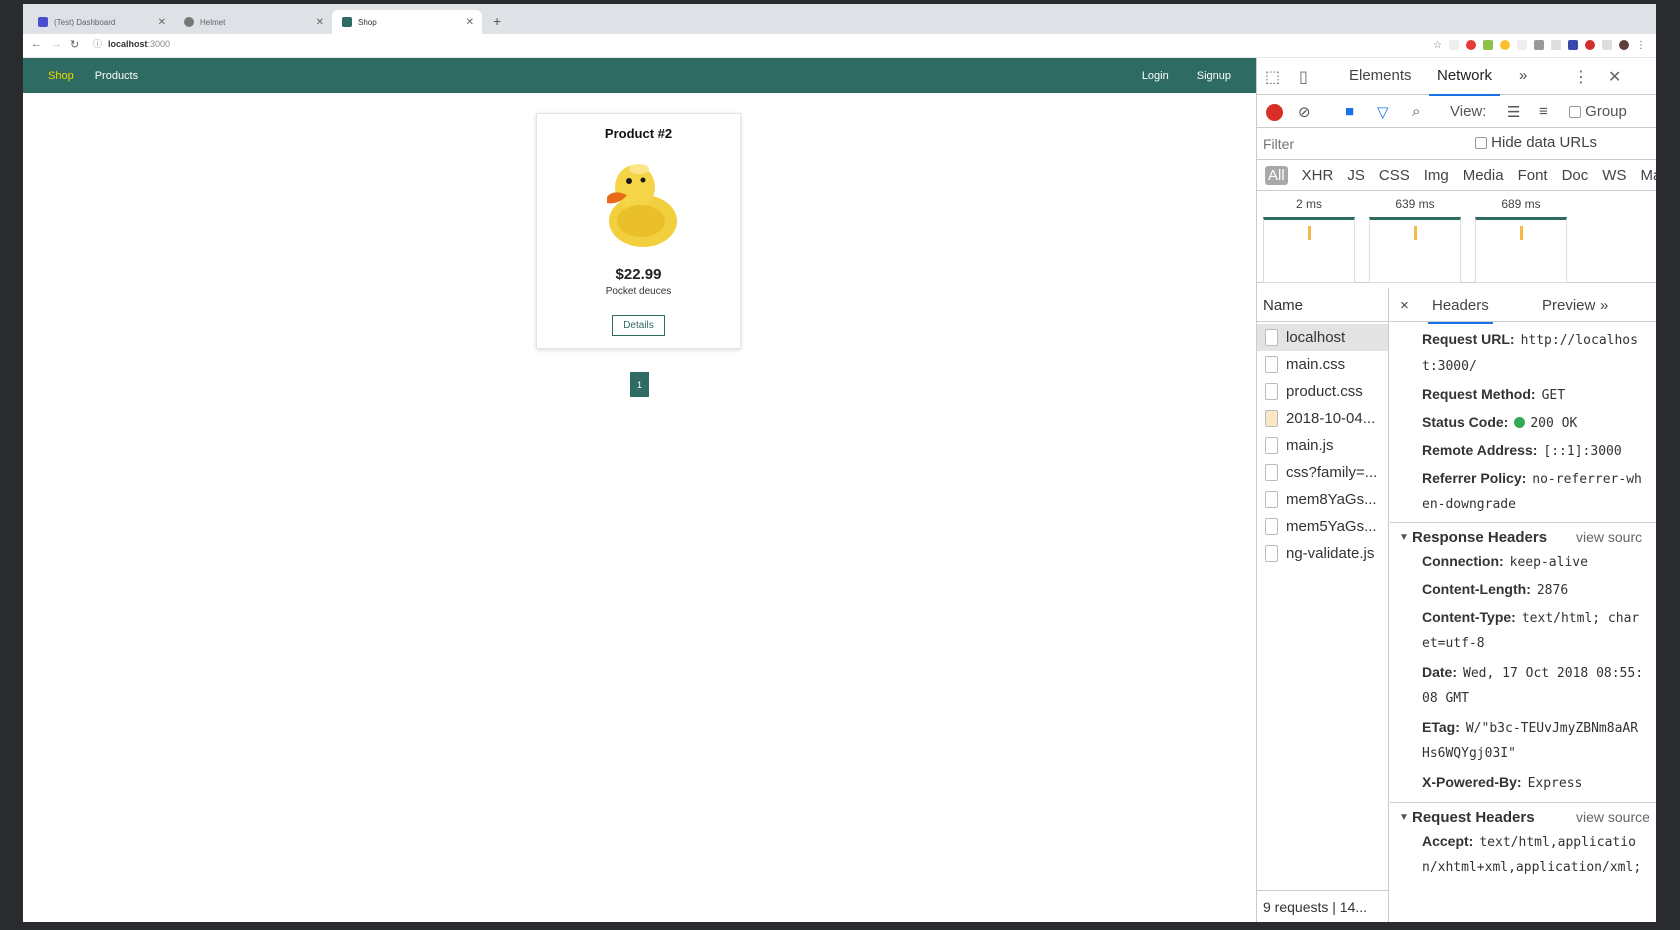 The height and width of the screenshot is (930, 1680). What do you see at coordinates (1383, 112) in the screenshot?
I see `filter-icon: ▽` at bounding box center [1383, 112].